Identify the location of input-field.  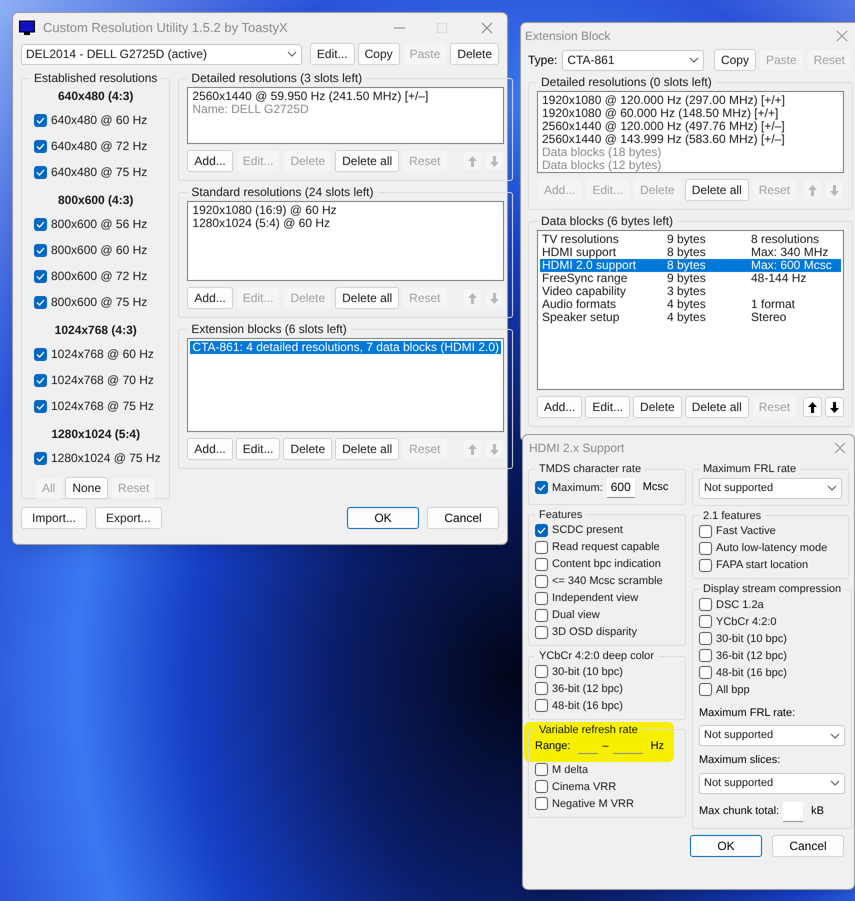
(793, 812).